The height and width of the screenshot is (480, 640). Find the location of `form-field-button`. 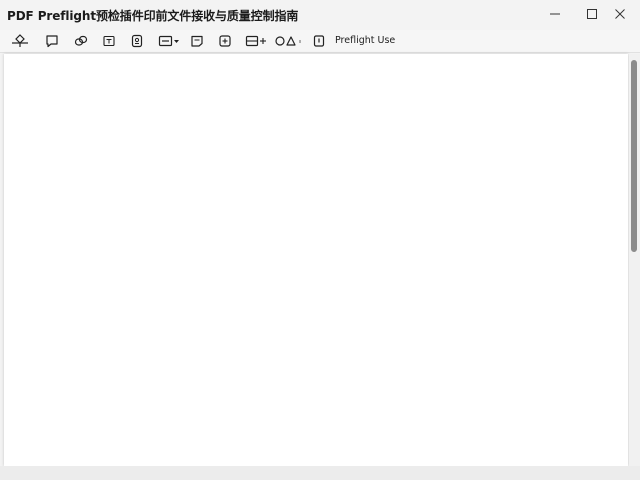

form-field-button is located at coordinates (169, 41).